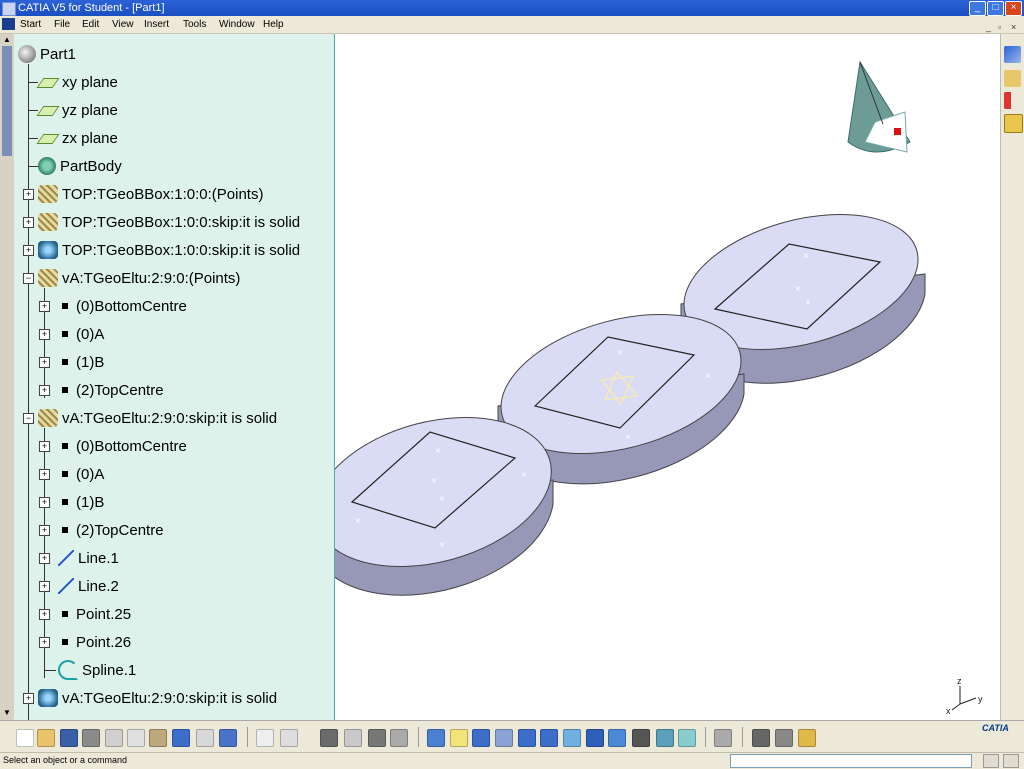  Describe the element at coordinates (289, 738) in the screenshot. I see `knowledge-icon` at that location.